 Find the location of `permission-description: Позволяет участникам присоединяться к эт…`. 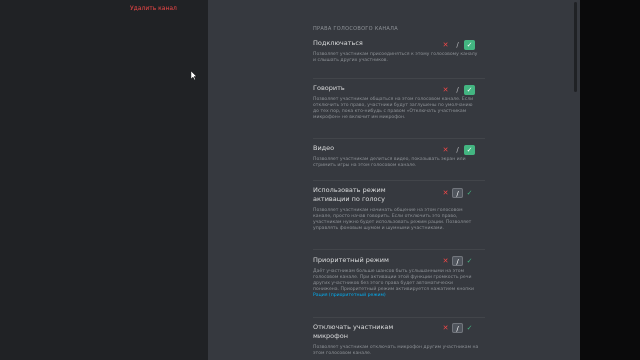

permission-description: Позволяет участникам присоединяться к эт… is located at coordinates (395, 58).